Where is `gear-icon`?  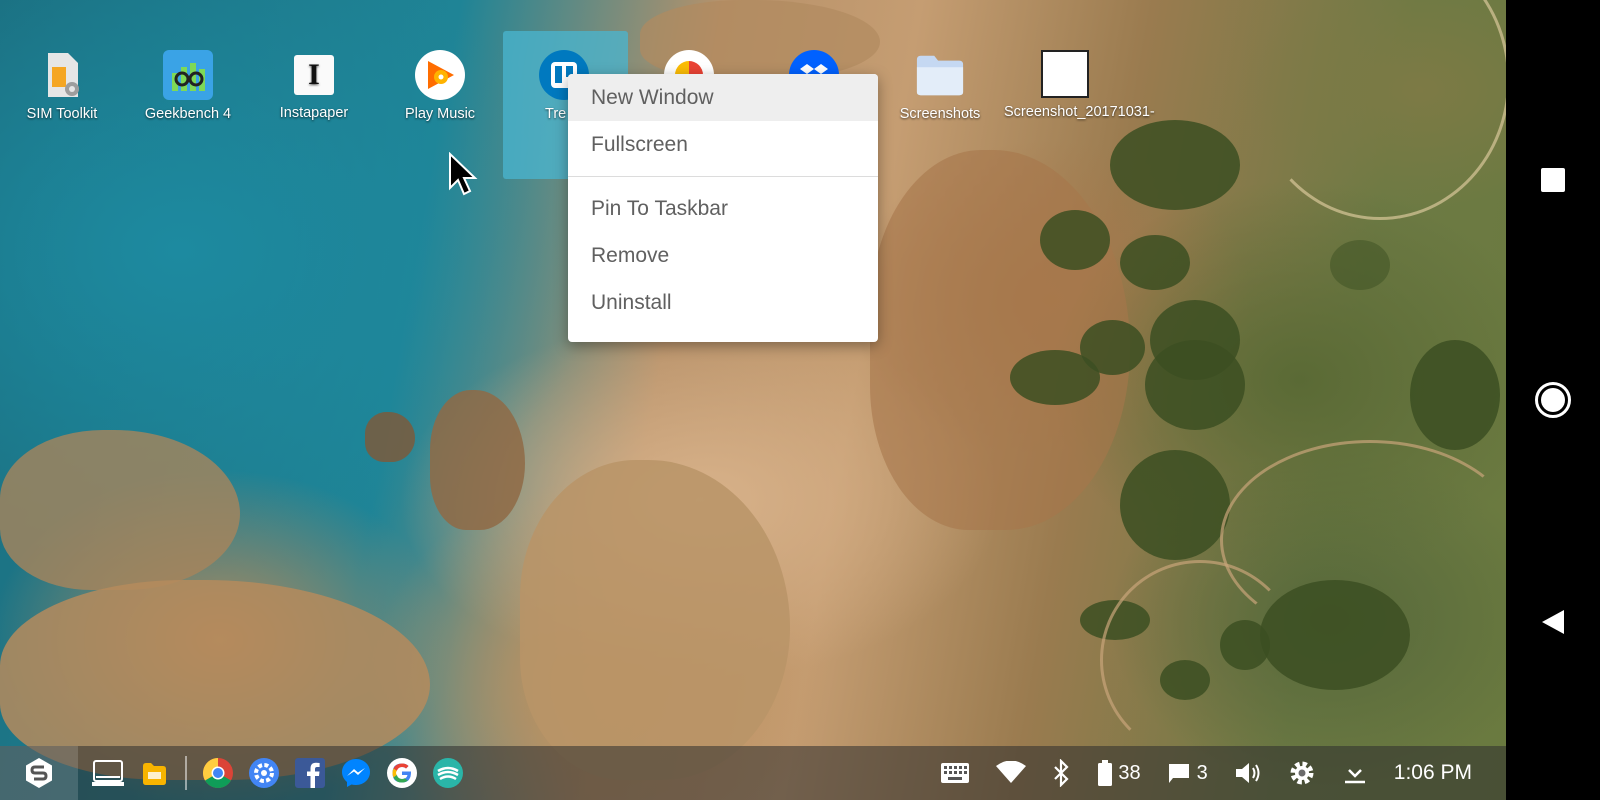 gear-icon is located at coordinates (1302, 773).